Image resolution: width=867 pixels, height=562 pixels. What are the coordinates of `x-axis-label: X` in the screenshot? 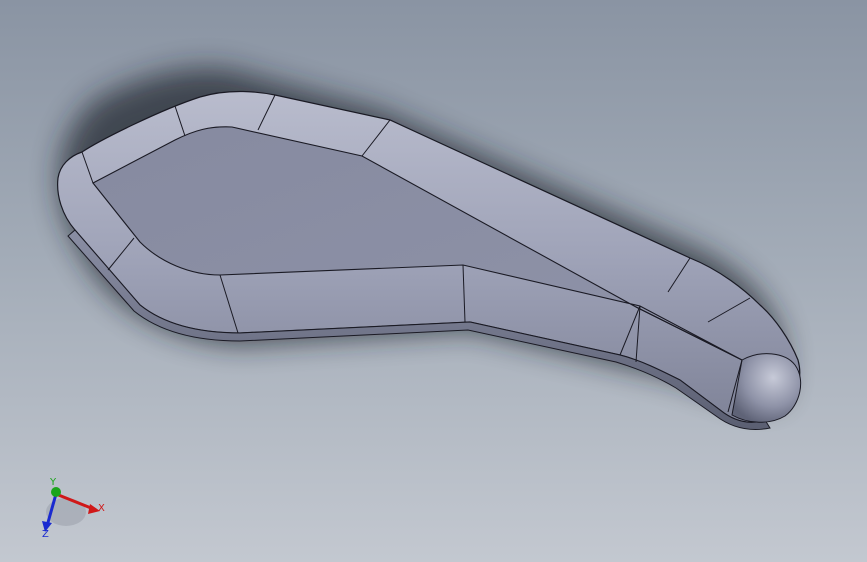 It's located at (101, 508).